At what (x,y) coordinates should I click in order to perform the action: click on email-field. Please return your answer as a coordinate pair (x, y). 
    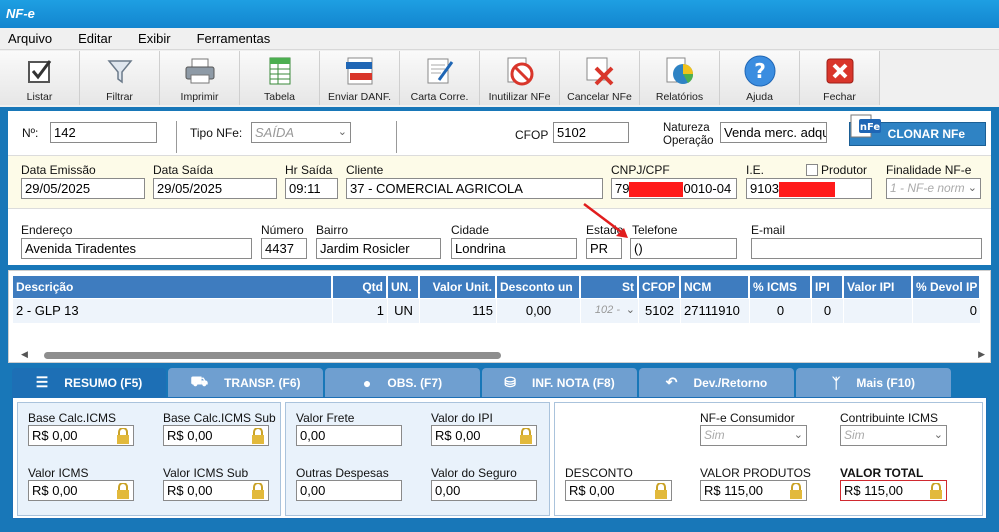
    Looking at the image, I should click on (866, 248).